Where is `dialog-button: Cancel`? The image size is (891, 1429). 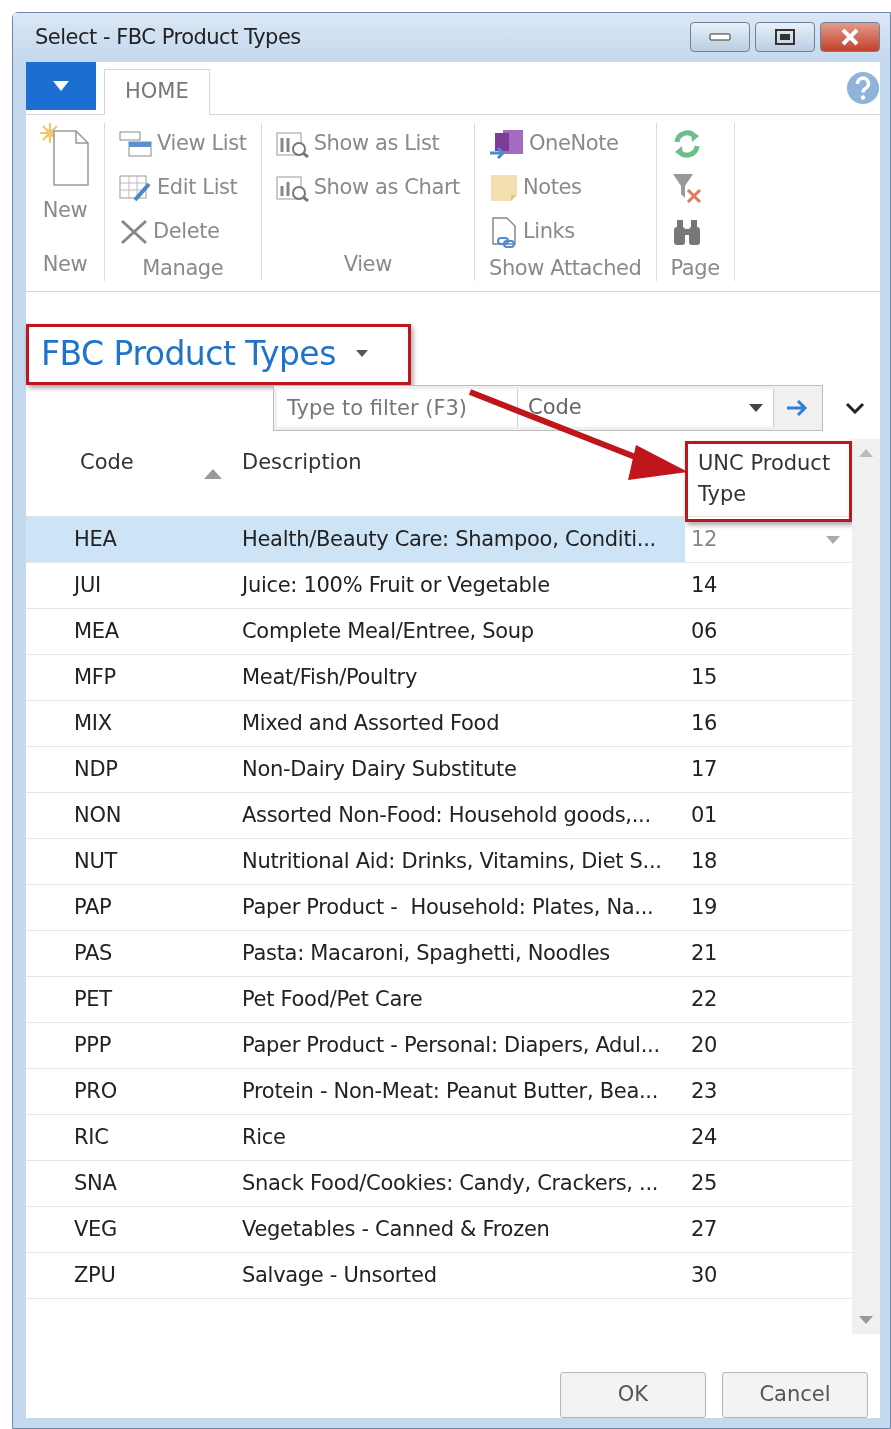
dialog-button: Cancel is located at coordinates (795, 1395).